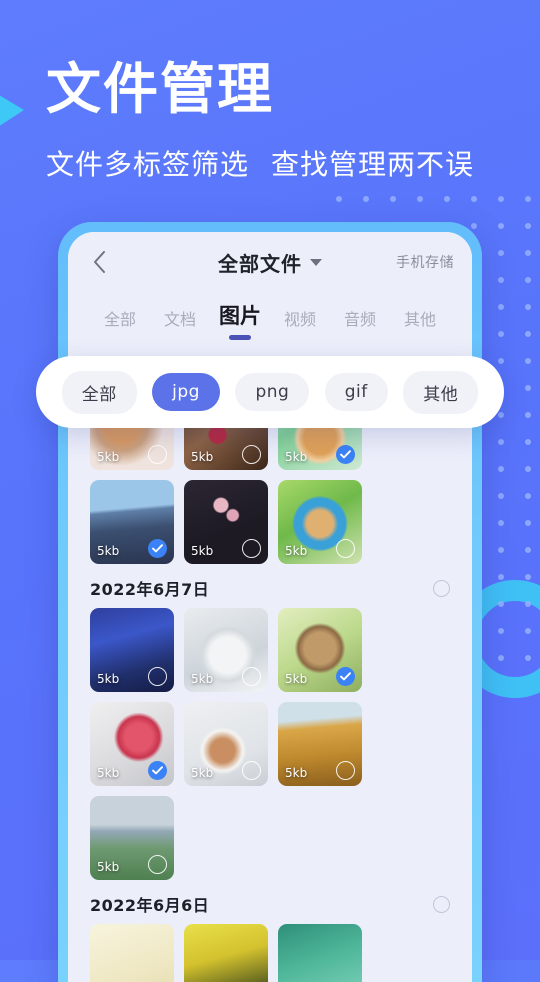  I want to click on tab-1: 文档, so click(180, 324).